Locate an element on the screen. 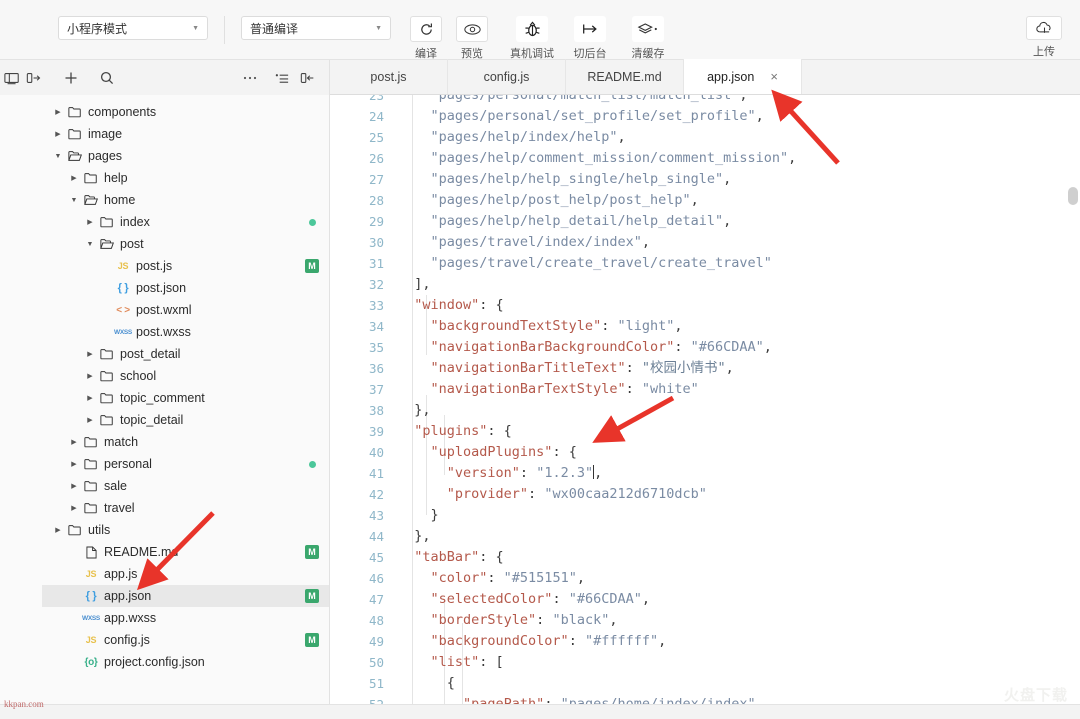 The image size is (1080, 719). line-number: 32 is located at coordinates (376, 284).